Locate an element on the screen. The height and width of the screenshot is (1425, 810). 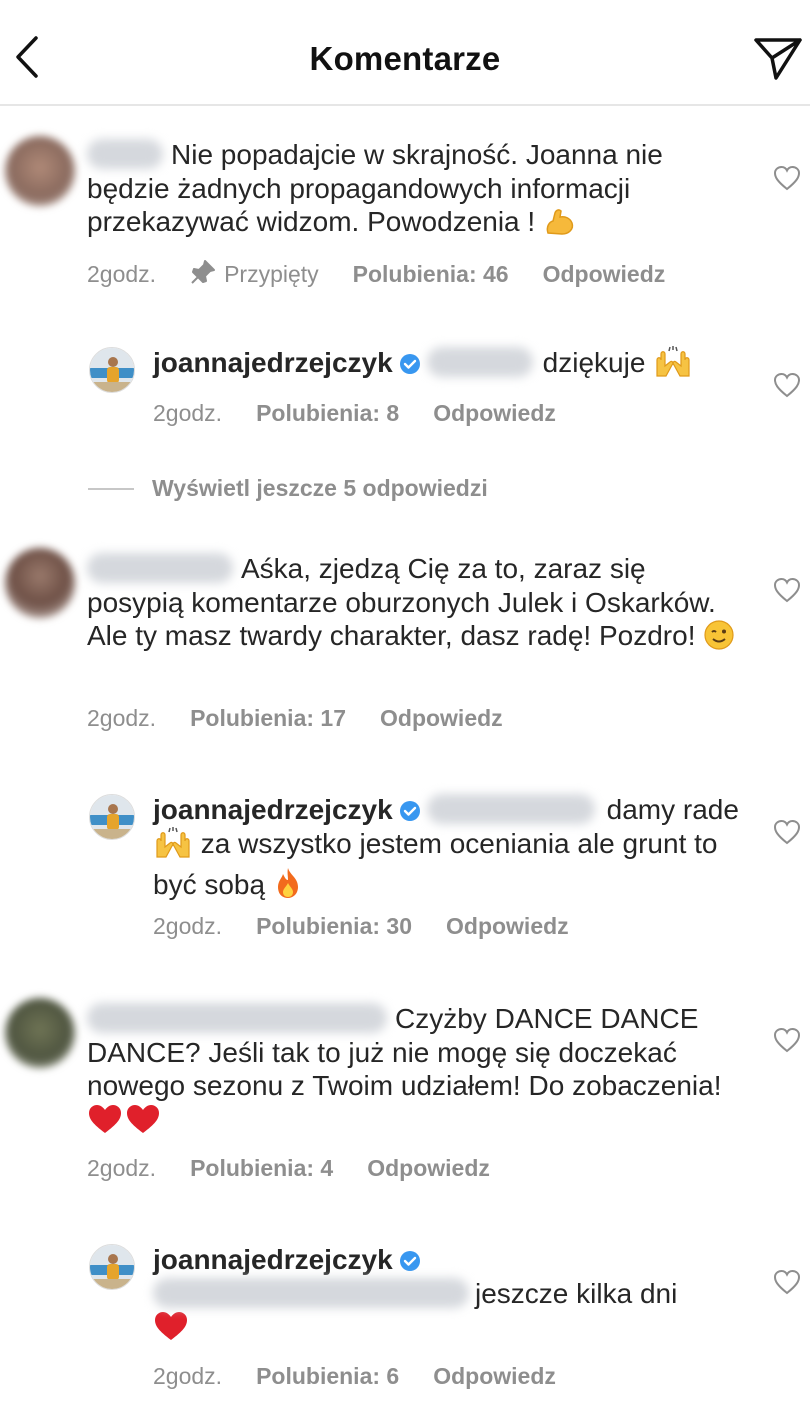
comment-meta: 2godz. Przypięty Polubienia: 46 Odpowiedz is located at coordinates (393, 273).